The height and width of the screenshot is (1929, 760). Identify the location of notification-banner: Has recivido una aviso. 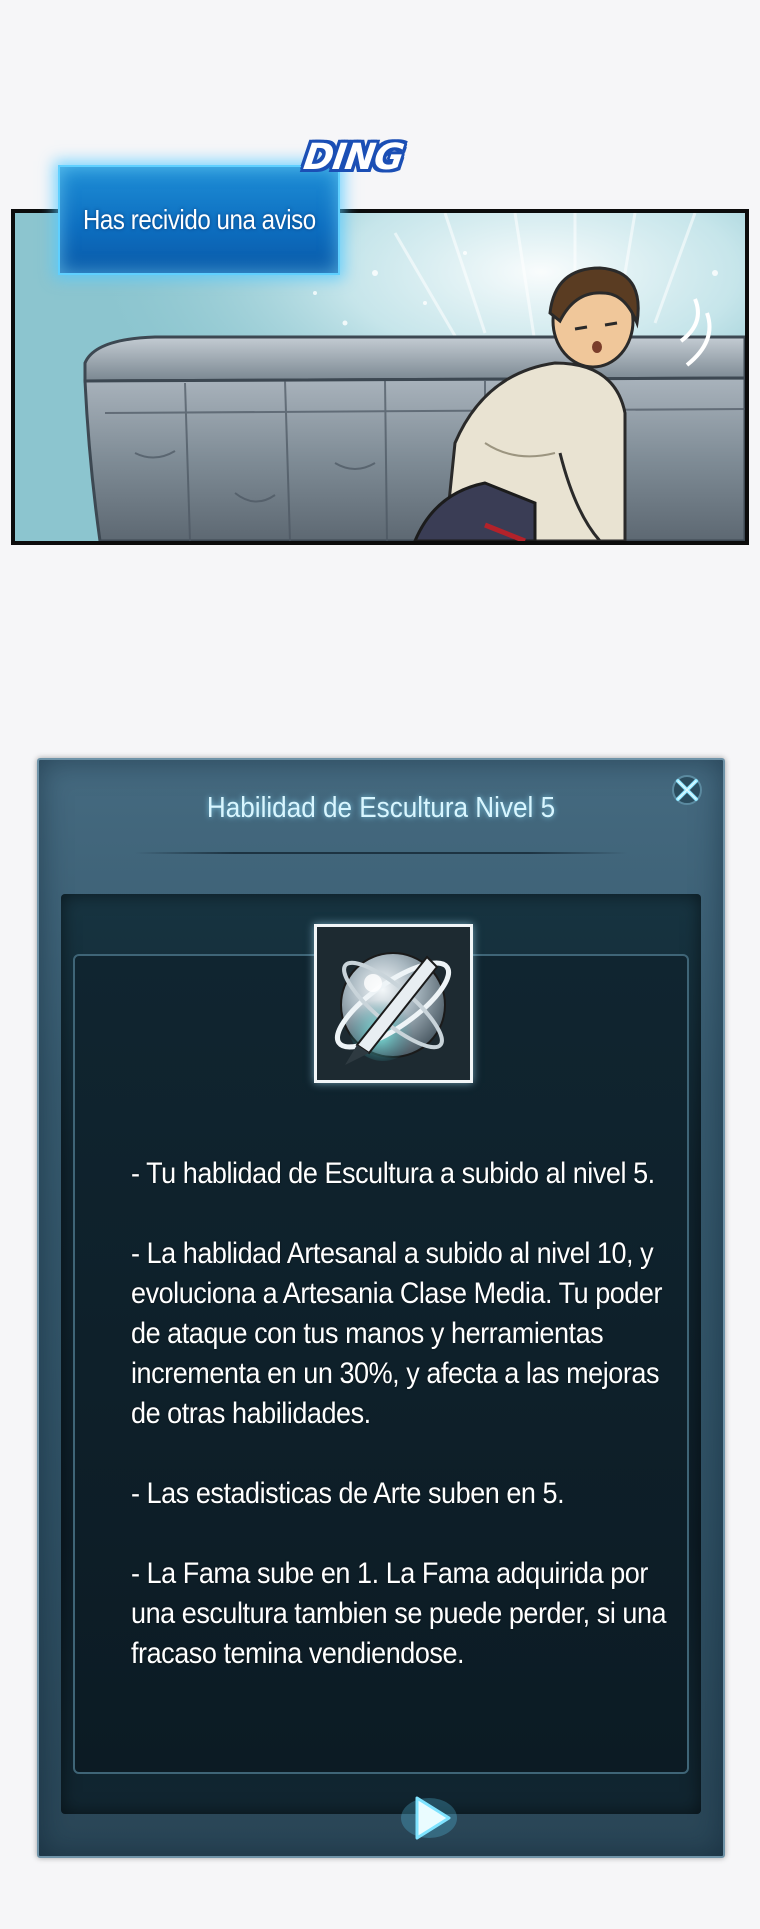
(199, 220).